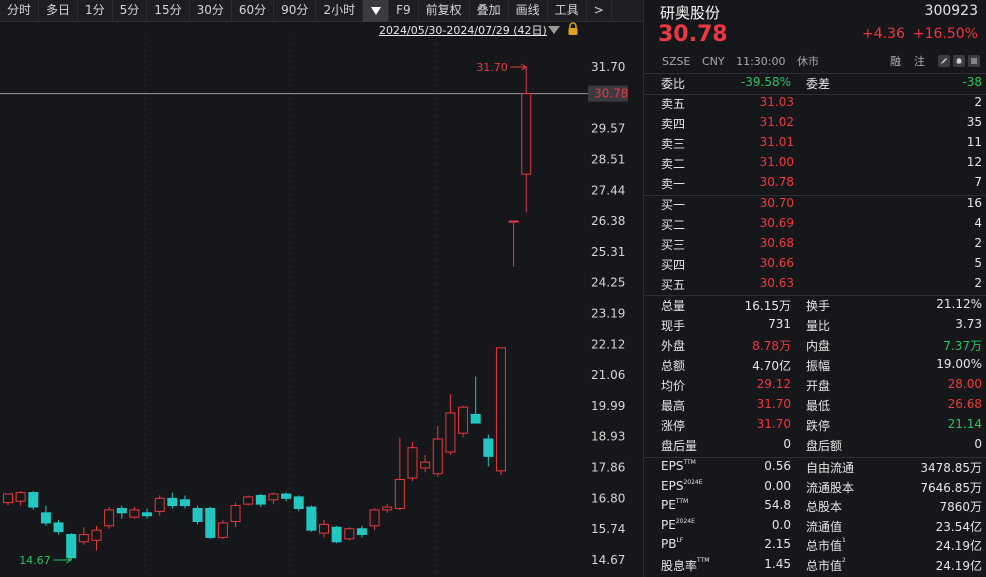 This screenshot has width=986, height=577. What do you see at coordinates (951, 487) in the screenshot?
I see `metric-value: 7646.85万` at bounding box center [951, 487].